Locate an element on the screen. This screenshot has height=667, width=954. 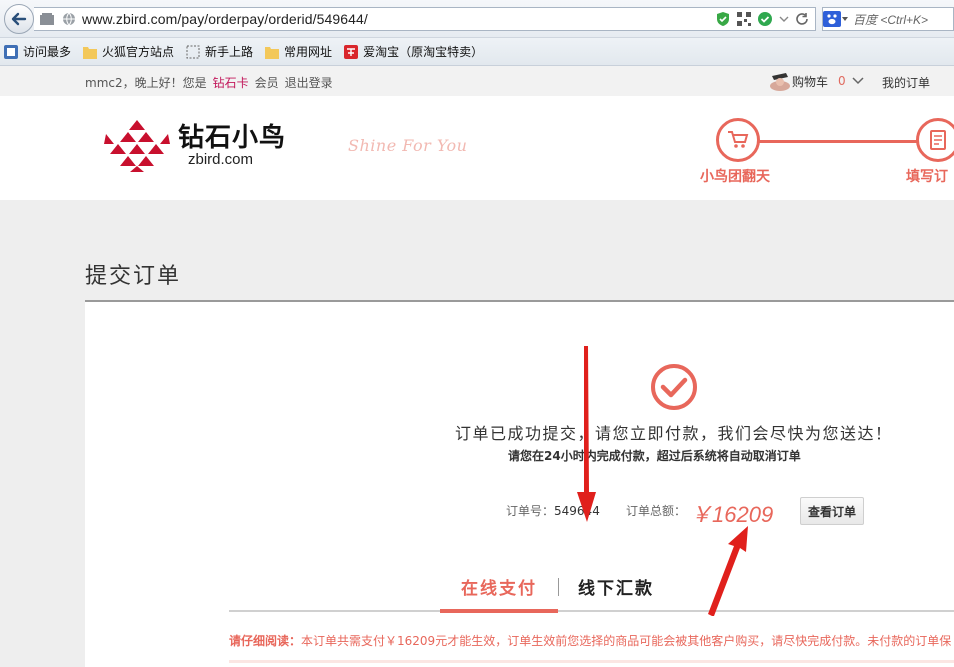
bookmark-most-visited: 访问最多 is located at coordinates (37, 51).